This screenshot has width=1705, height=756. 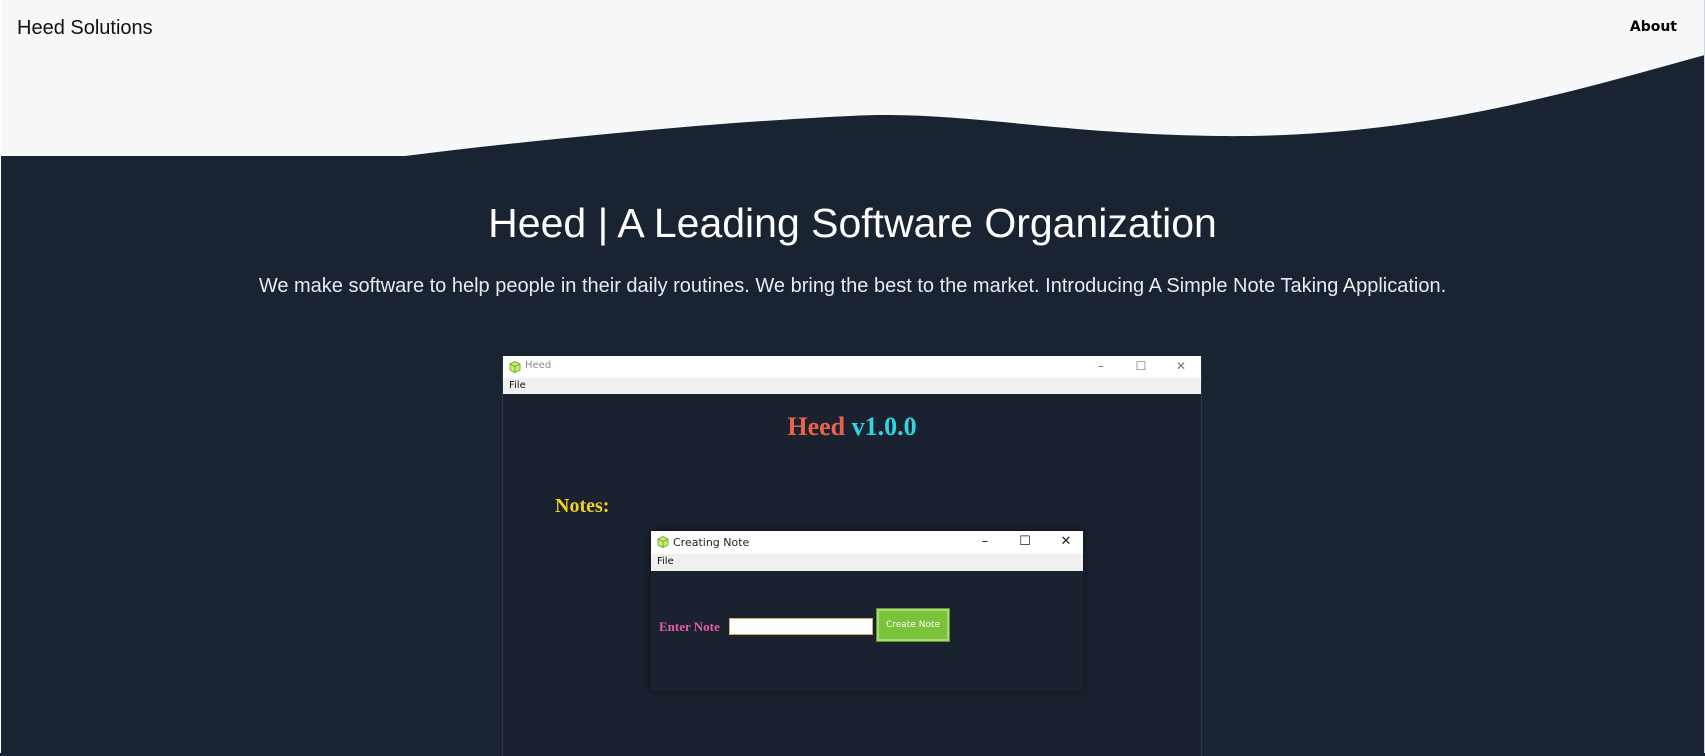 What do you see at coordinates (816, 426) in the screenshot?
I see `app-heading-name: Heed` at bounding box center [816, 426].